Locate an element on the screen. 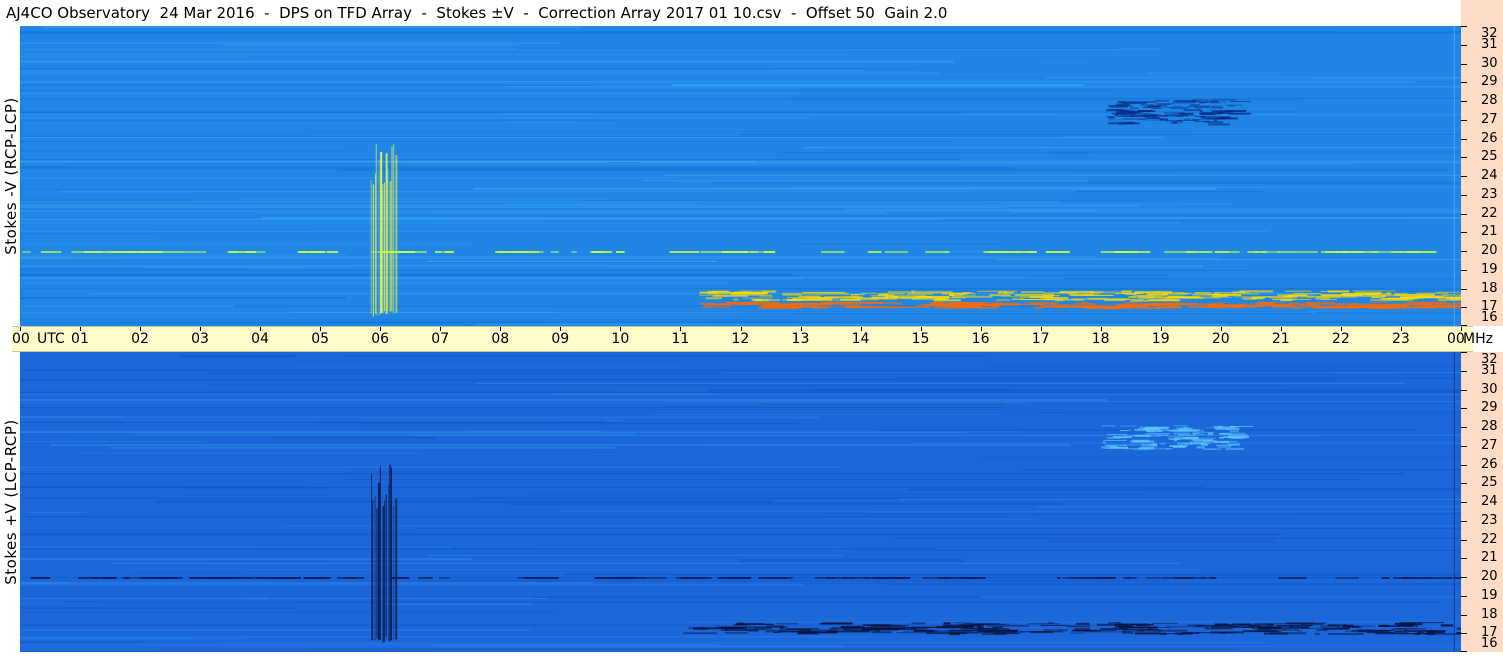 This screenshot has height=672, width=1503. utc-tick-label: 20 is located at coordinates (1220, 339).